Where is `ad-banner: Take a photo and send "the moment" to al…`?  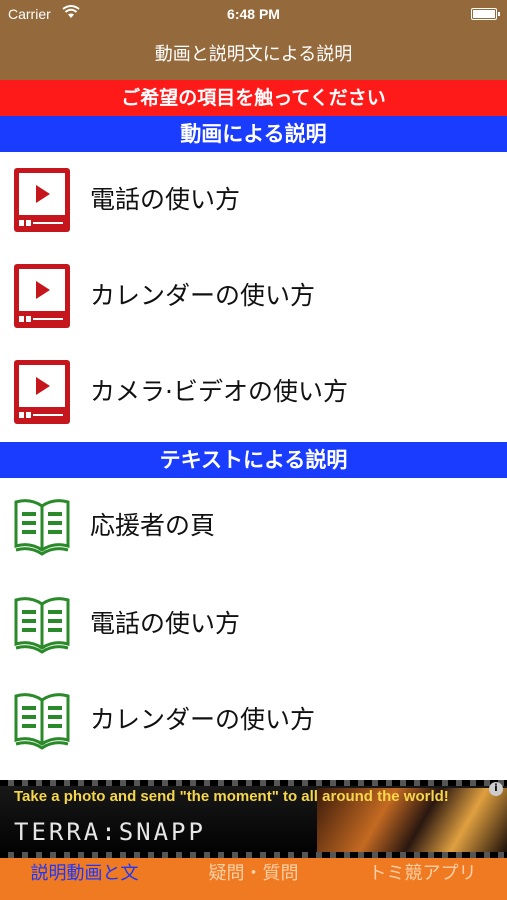 ad-banner: Take a photo and send "the moment" to al… is located at coordinates (253, 819).